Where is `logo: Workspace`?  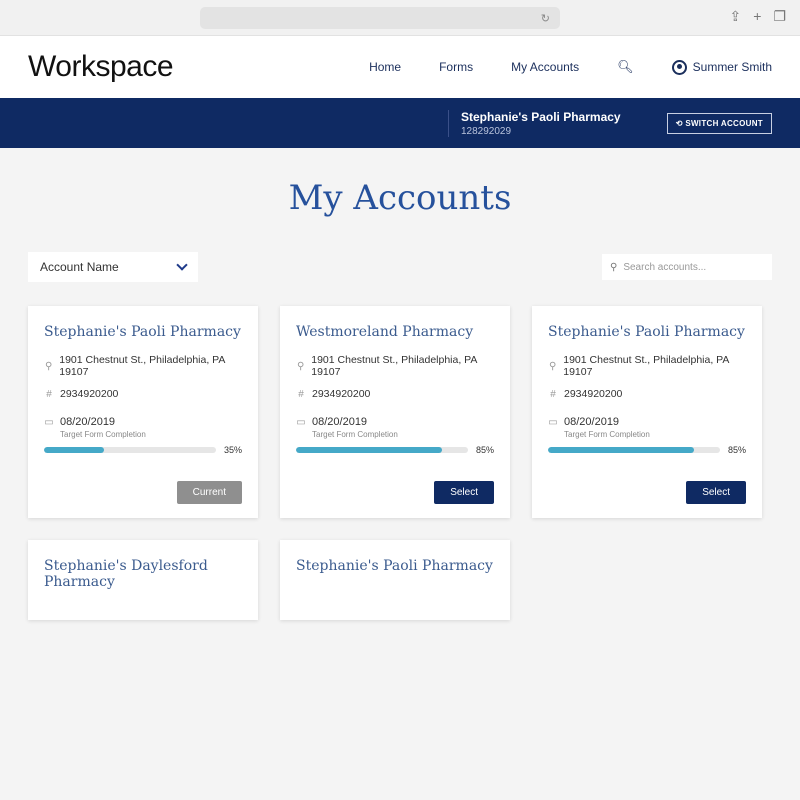
logo: Workspace is located at coordinates (101, 67).